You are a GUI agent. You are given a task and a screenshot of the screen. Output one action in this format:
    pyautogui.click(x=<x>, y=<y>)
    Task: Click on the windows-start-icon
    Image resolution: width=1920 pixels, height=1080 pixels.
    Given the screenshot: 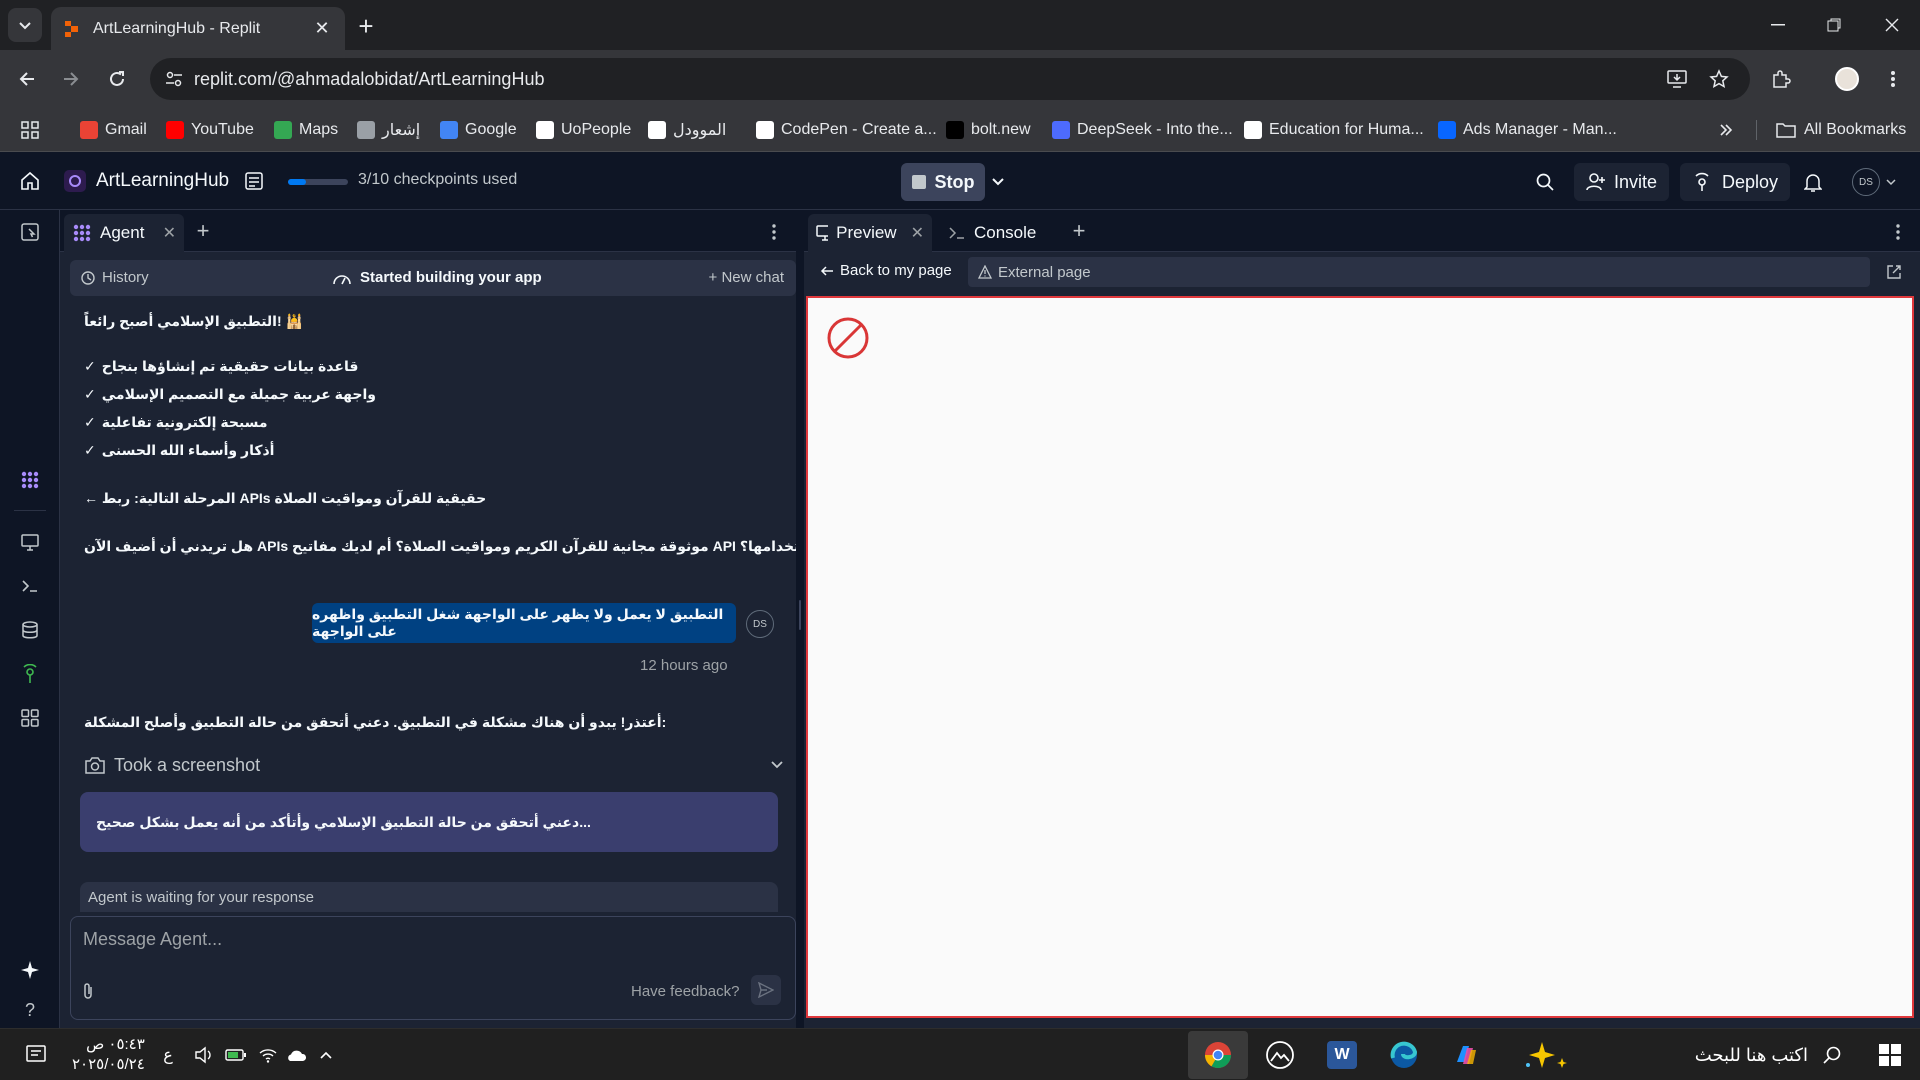 What is the action you would take?
    pyautogui.click(x=1890, y=1055)
    